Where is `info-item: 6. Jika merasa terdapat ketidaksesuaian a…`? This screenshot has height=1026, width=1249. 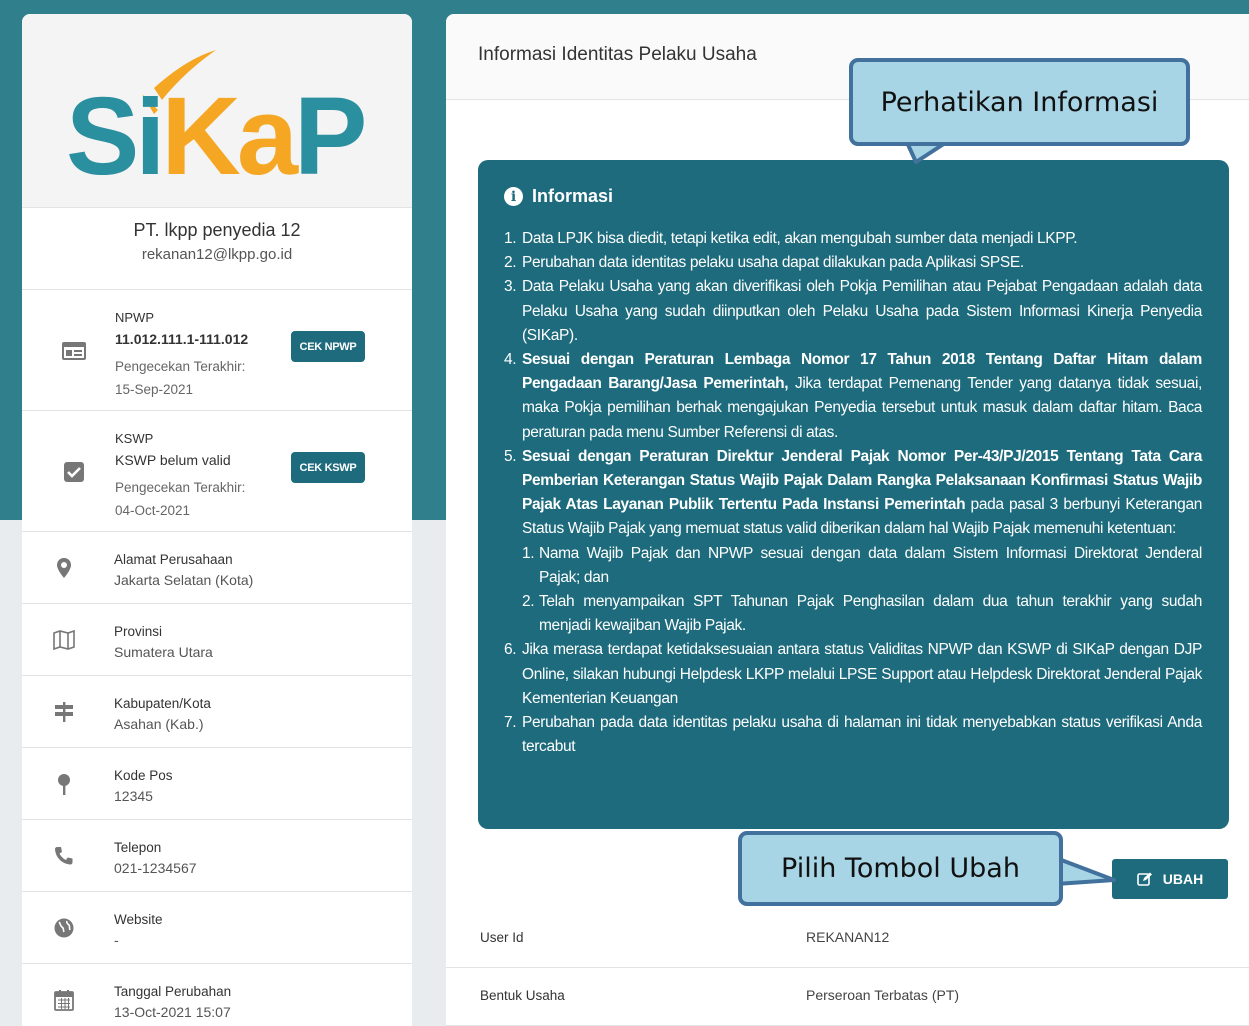
info-item: 6. Jika merasa terdapat ketidaksesuaian a… is located at coordinates (853, 674).